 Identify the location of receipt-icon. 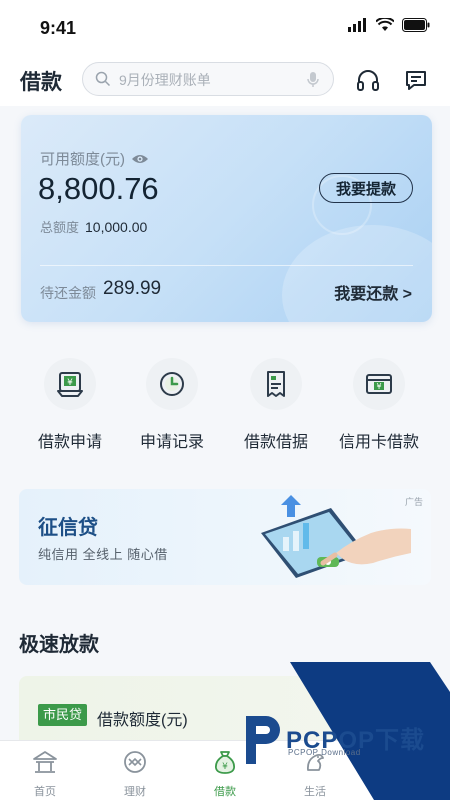
(276, 384).